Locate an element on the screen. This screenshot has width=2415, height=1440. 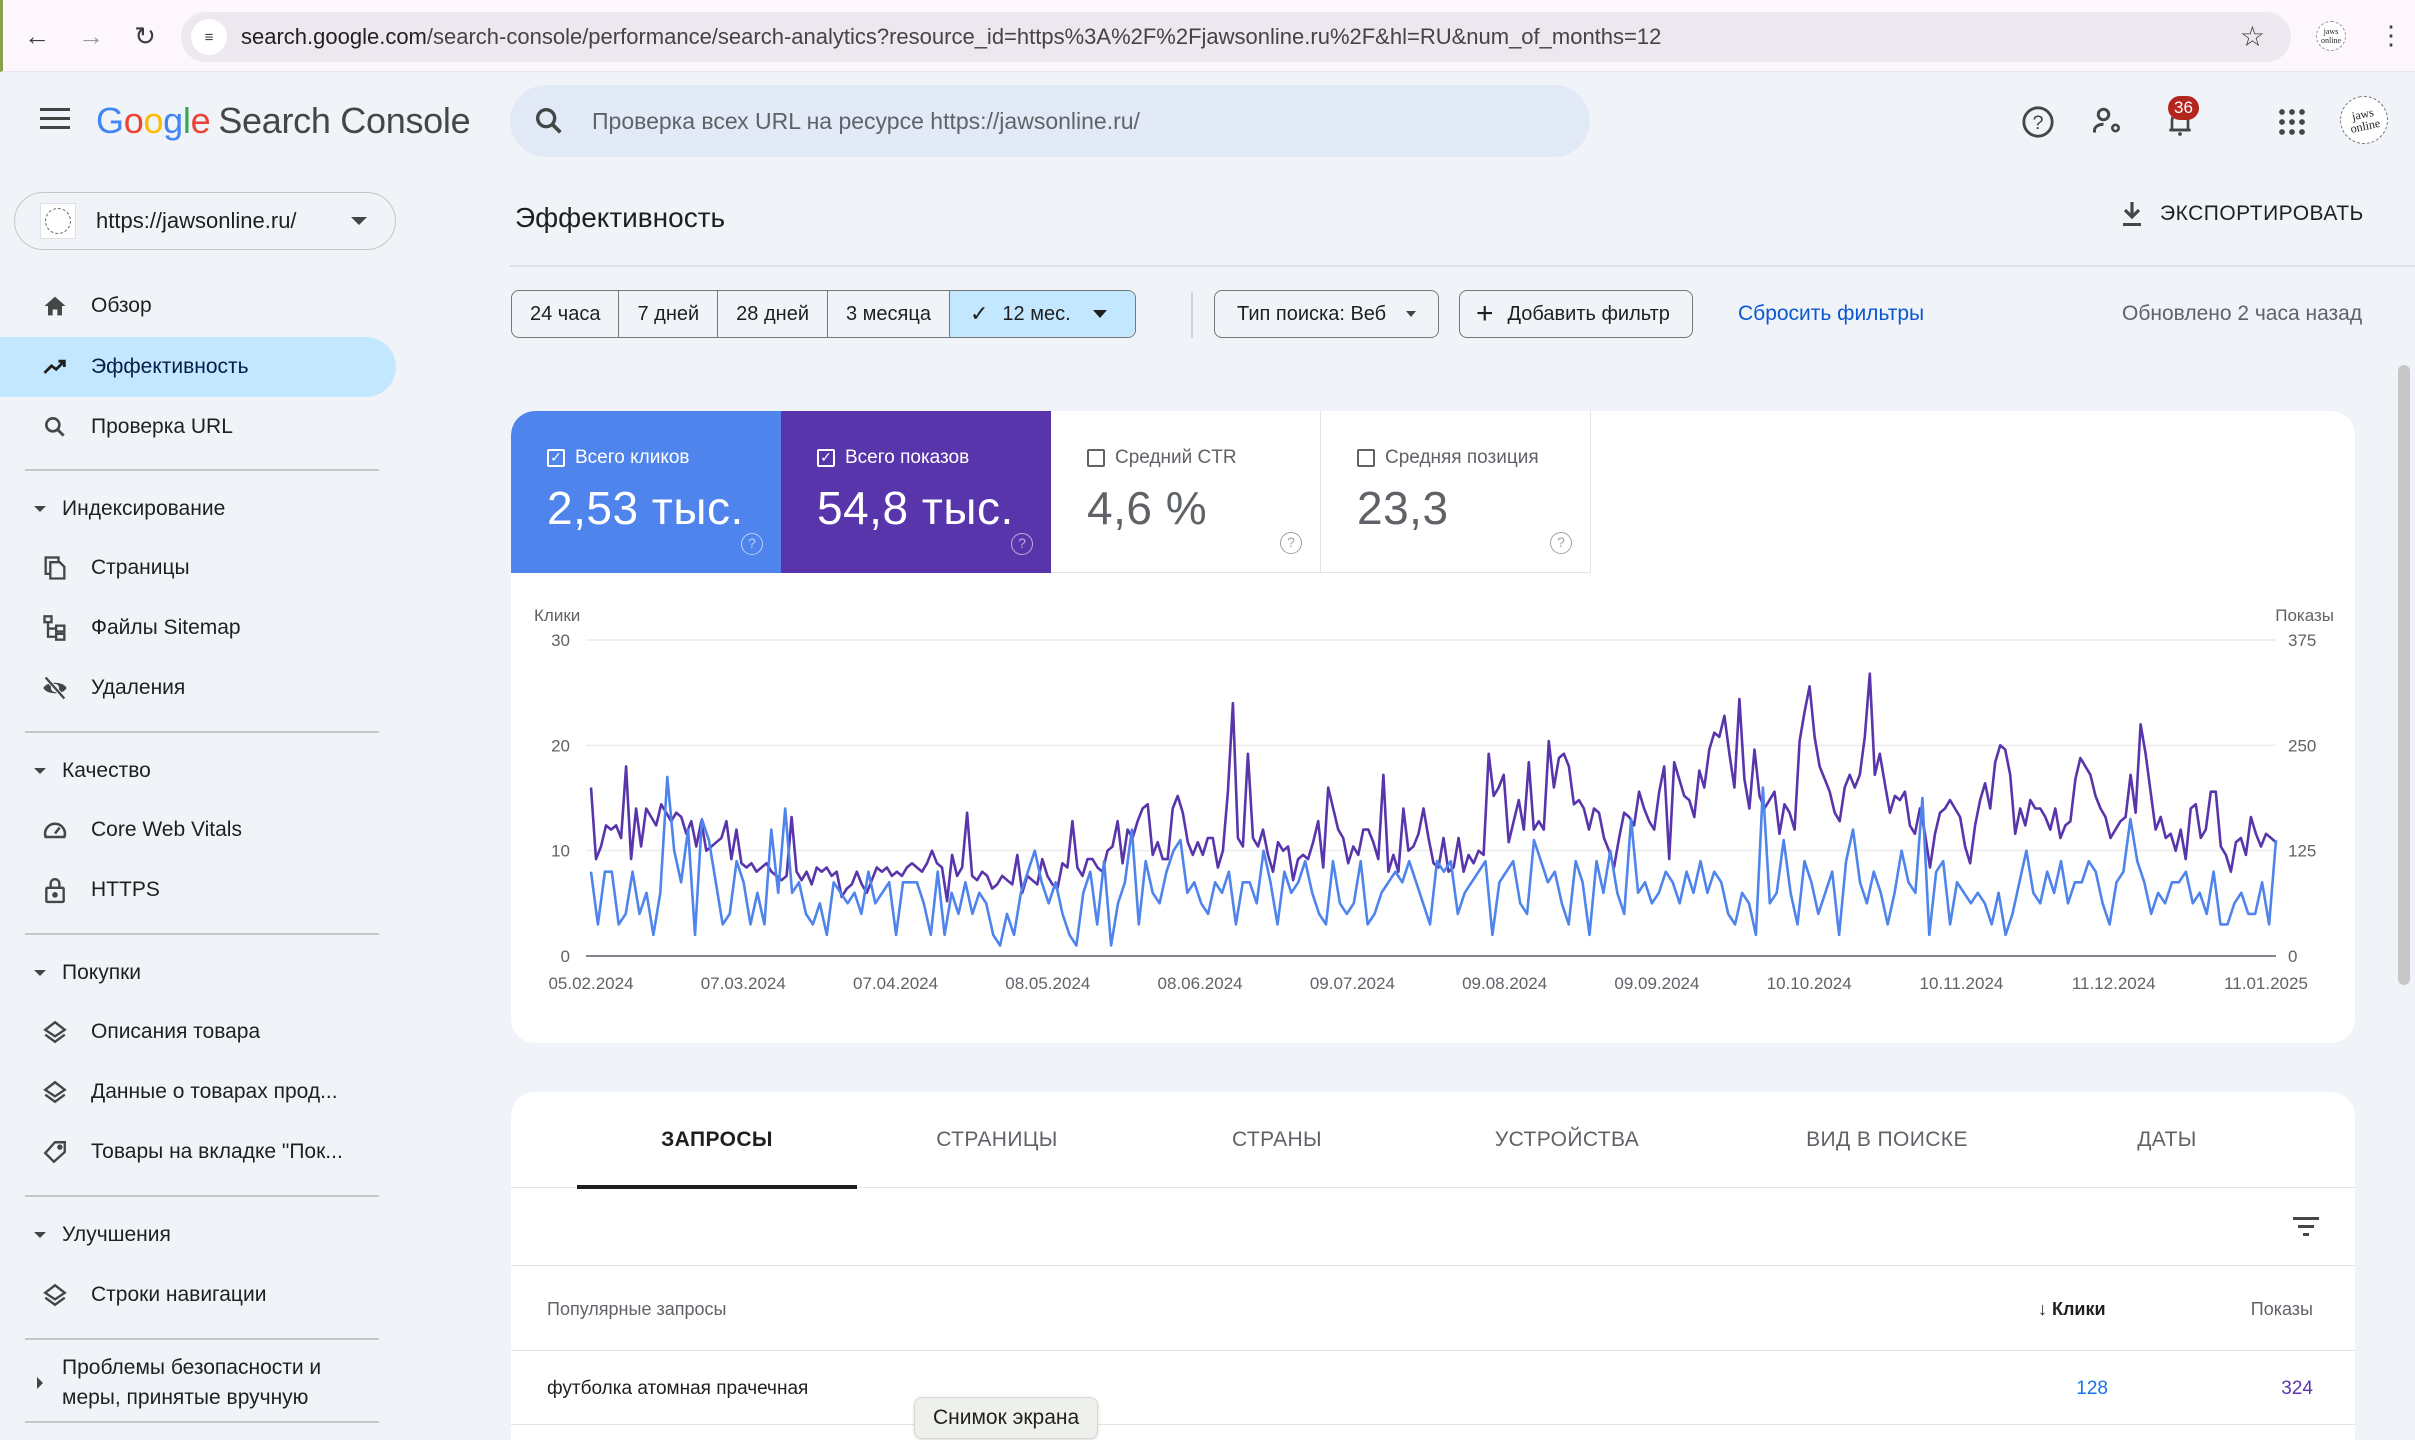
column-header-clicks: ↓ Клики is located at coordinates (2072, 1309).